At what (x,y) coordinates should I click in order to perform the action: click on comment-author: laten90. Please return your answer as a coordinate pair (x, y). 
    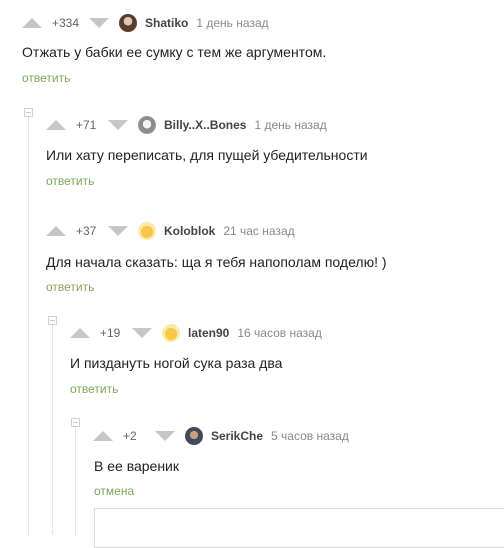
    Looking at the image, I should click on (208, 333).